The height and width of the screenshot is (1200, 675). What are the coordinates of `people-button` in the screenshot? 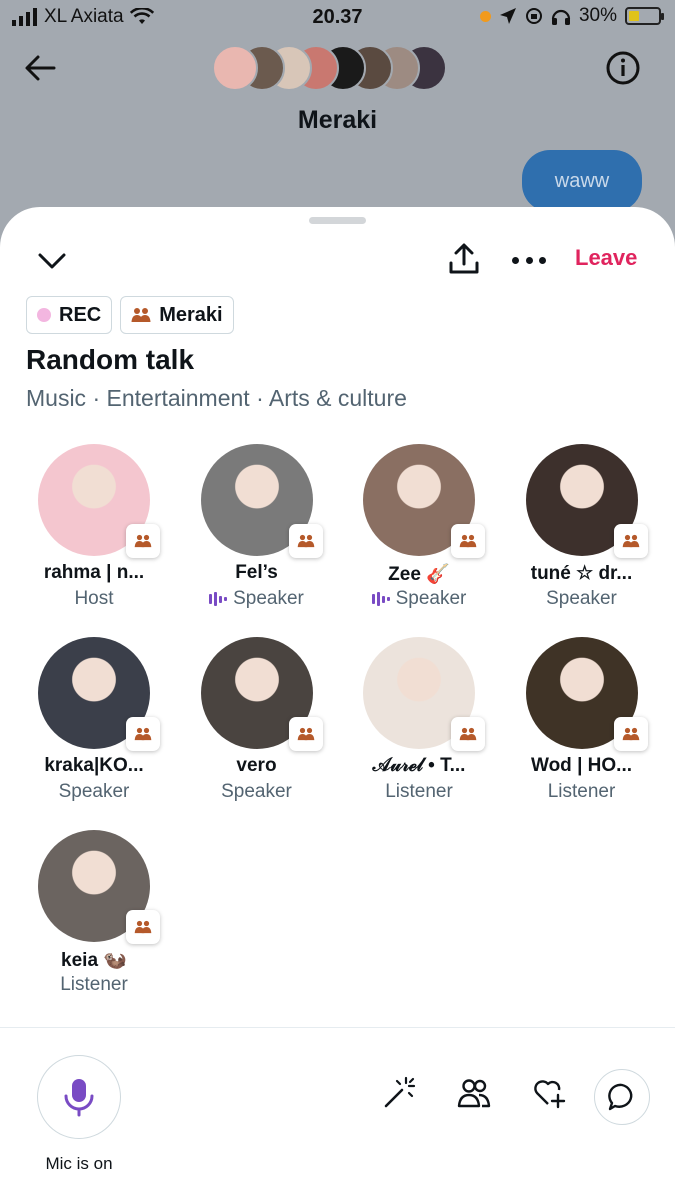 It's located at (474, 1093).